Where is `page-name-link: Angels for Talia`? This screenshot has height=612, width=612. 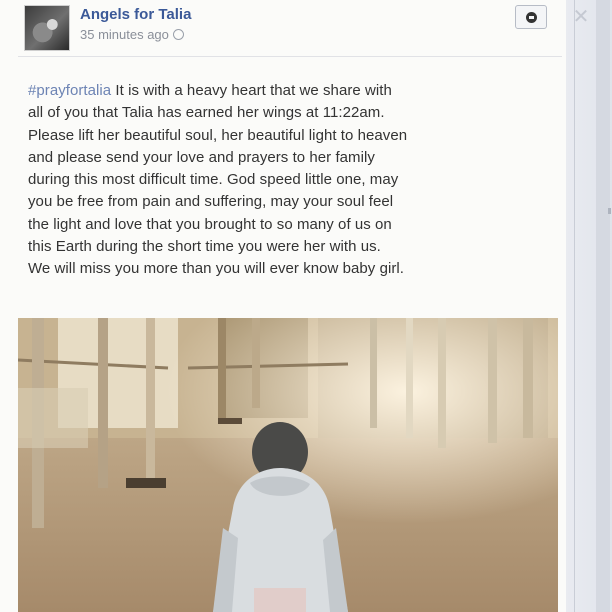 page-name-link: Angels for Talia is located at coordinates (135, 14).